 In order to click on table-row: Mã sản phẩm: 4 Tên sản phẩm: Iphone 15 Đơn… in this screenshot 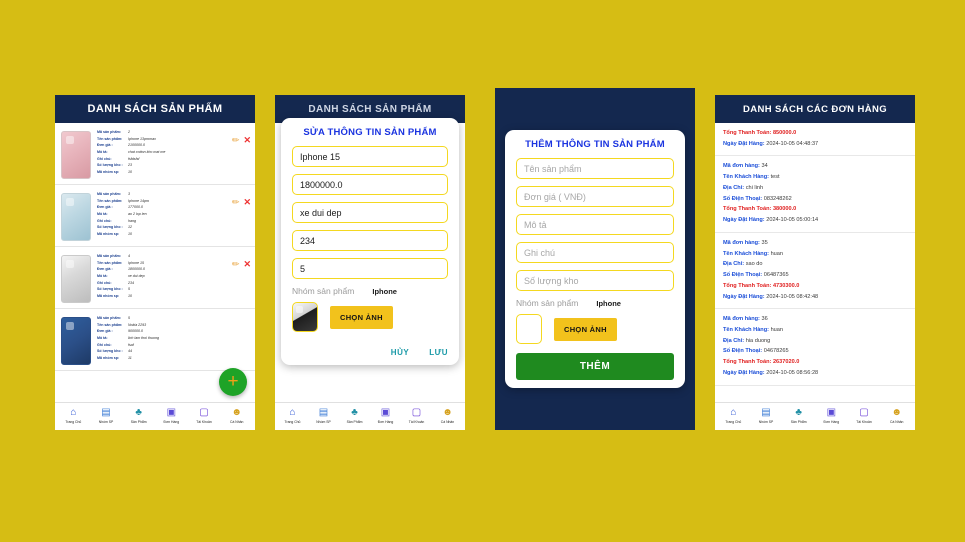, I will do `click(155, 278)`.